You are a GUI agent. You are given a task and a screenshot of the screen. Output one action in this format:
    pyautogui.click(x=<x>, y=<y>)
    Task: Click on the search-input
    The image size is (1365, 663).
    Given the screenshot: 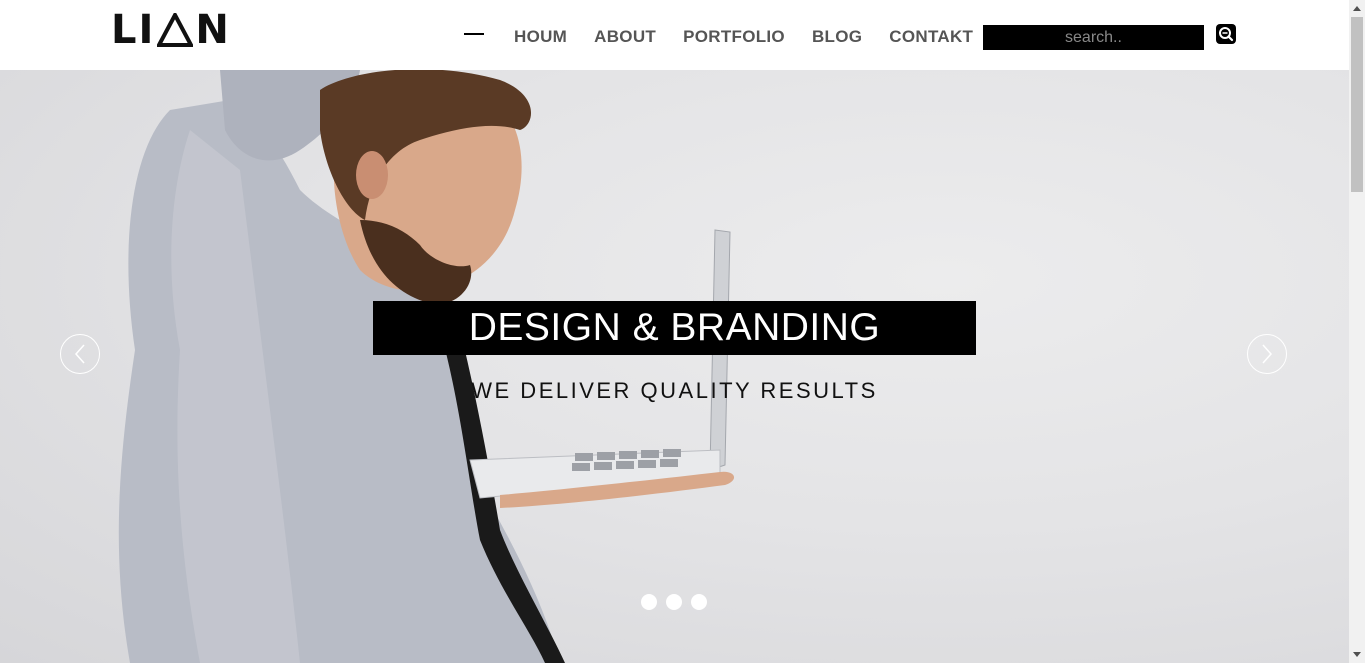 What is the action you would take?
    pyautogui.click(x=1093, y=37)
    